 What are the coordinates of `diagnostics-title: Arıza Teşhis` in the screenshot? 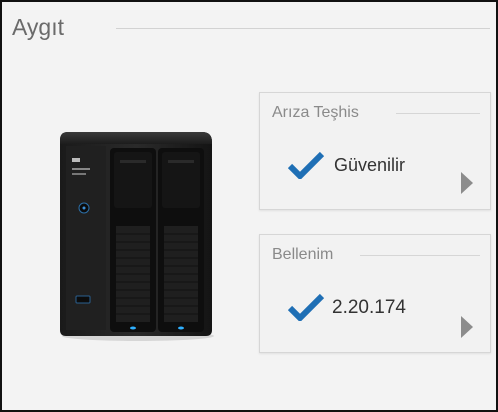 It's located at (319, 113).